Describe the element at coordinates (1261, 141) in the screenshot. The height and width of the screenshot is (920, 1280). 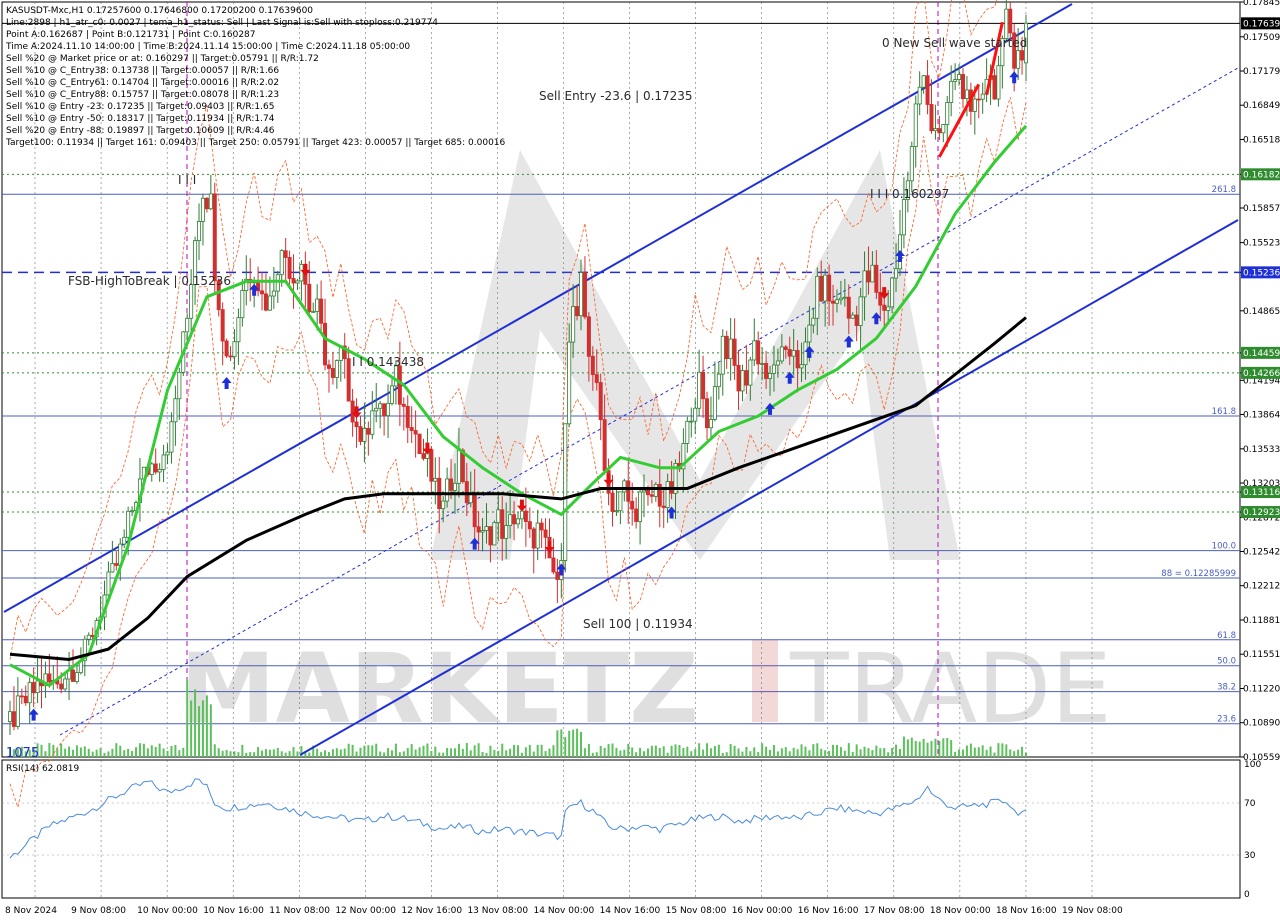
I see `y-tick-label: 0.16518` at that location.